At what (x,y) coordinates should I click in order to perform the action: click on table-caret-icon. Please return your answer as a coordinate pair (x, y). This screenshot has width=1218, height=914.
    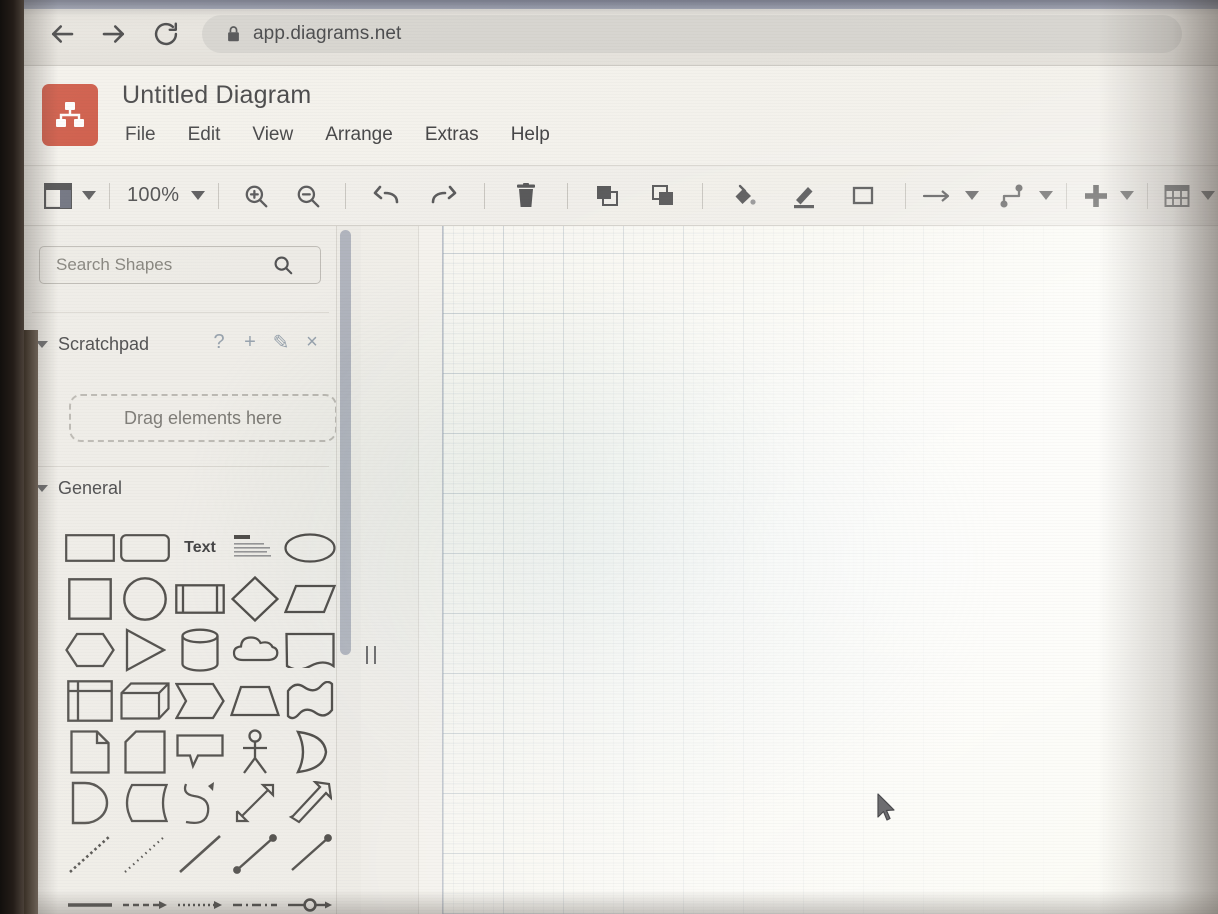
    Looking at the image, I should click on (1208, 195).